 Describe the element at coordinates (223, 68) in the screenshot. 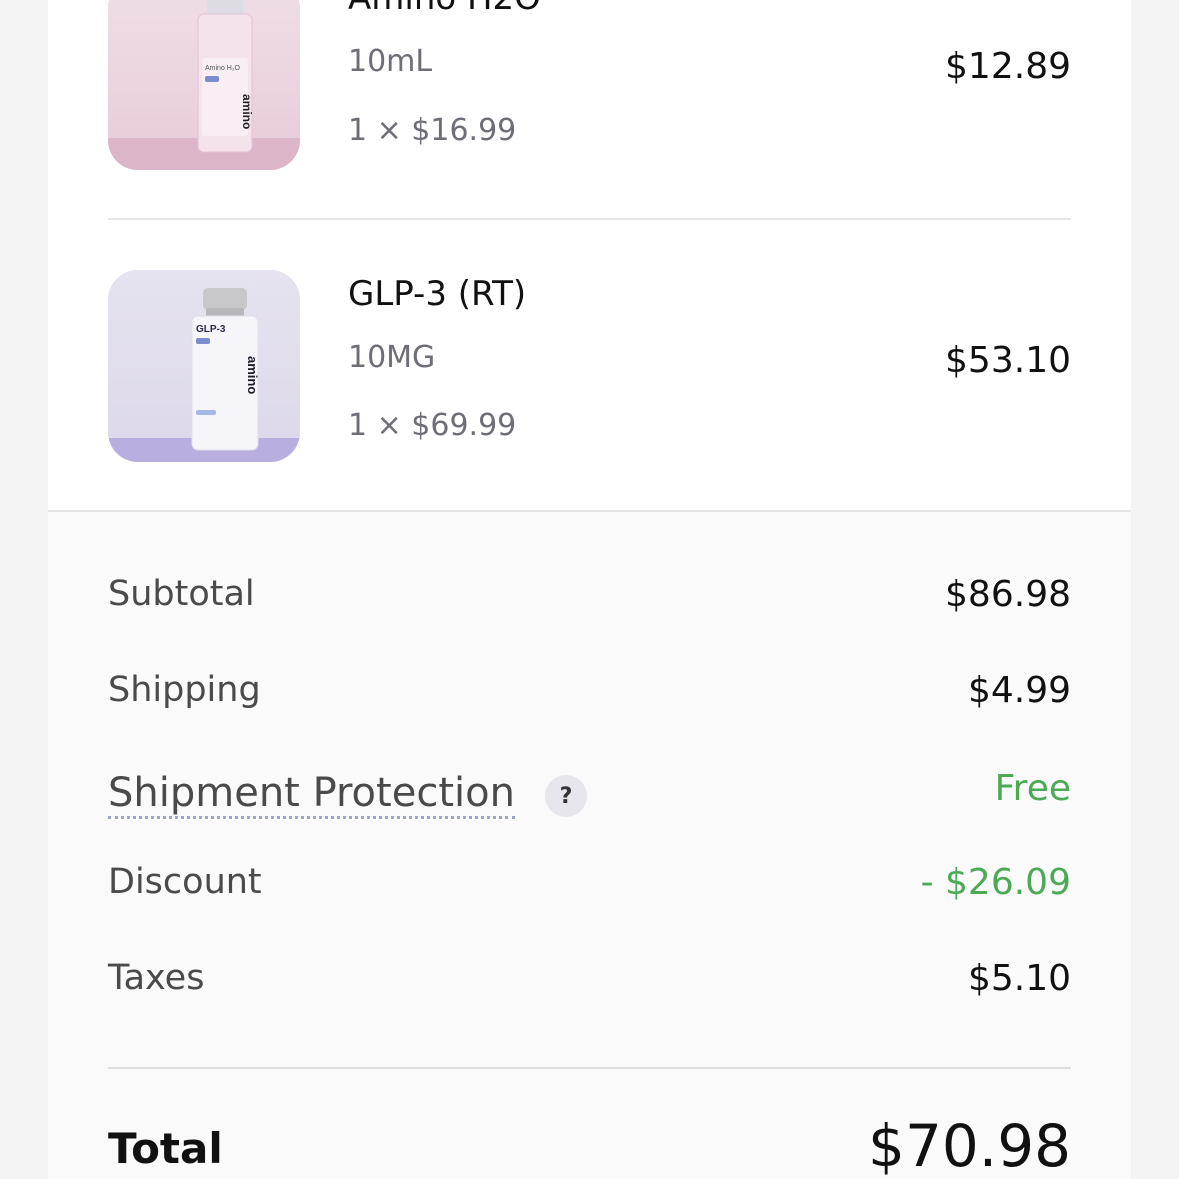

I see `svg-text: Amino H₂O` at that location.